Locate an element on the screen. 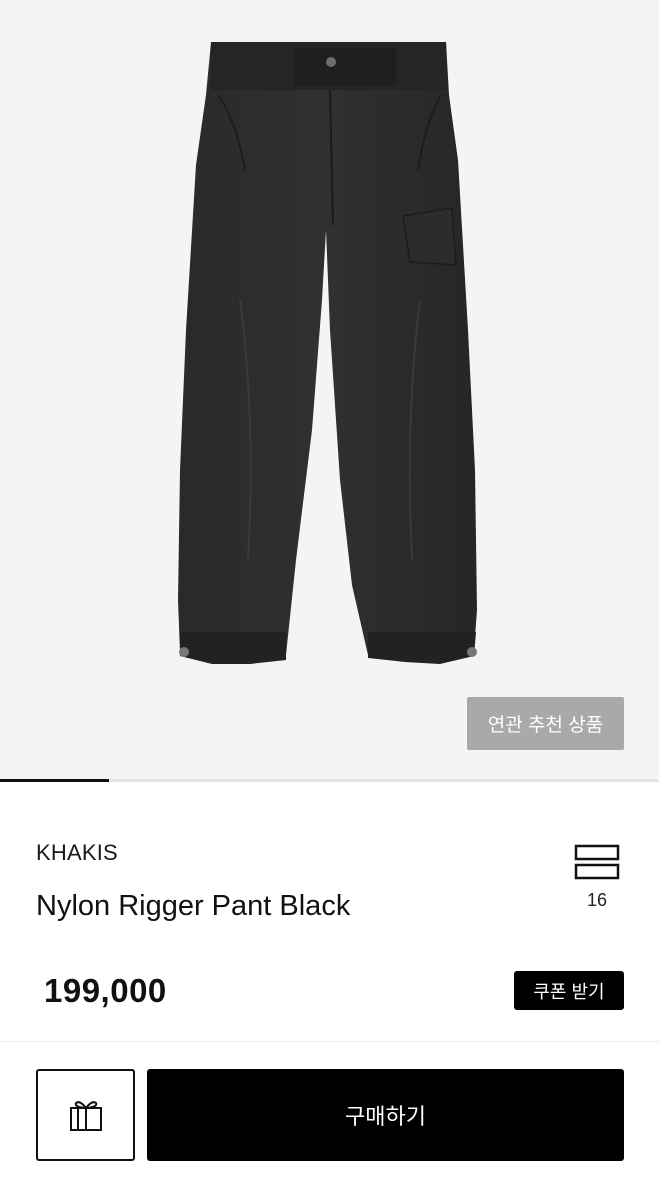 The image size is (659, 1200). gift-button is located at coordinates (85, 1115).